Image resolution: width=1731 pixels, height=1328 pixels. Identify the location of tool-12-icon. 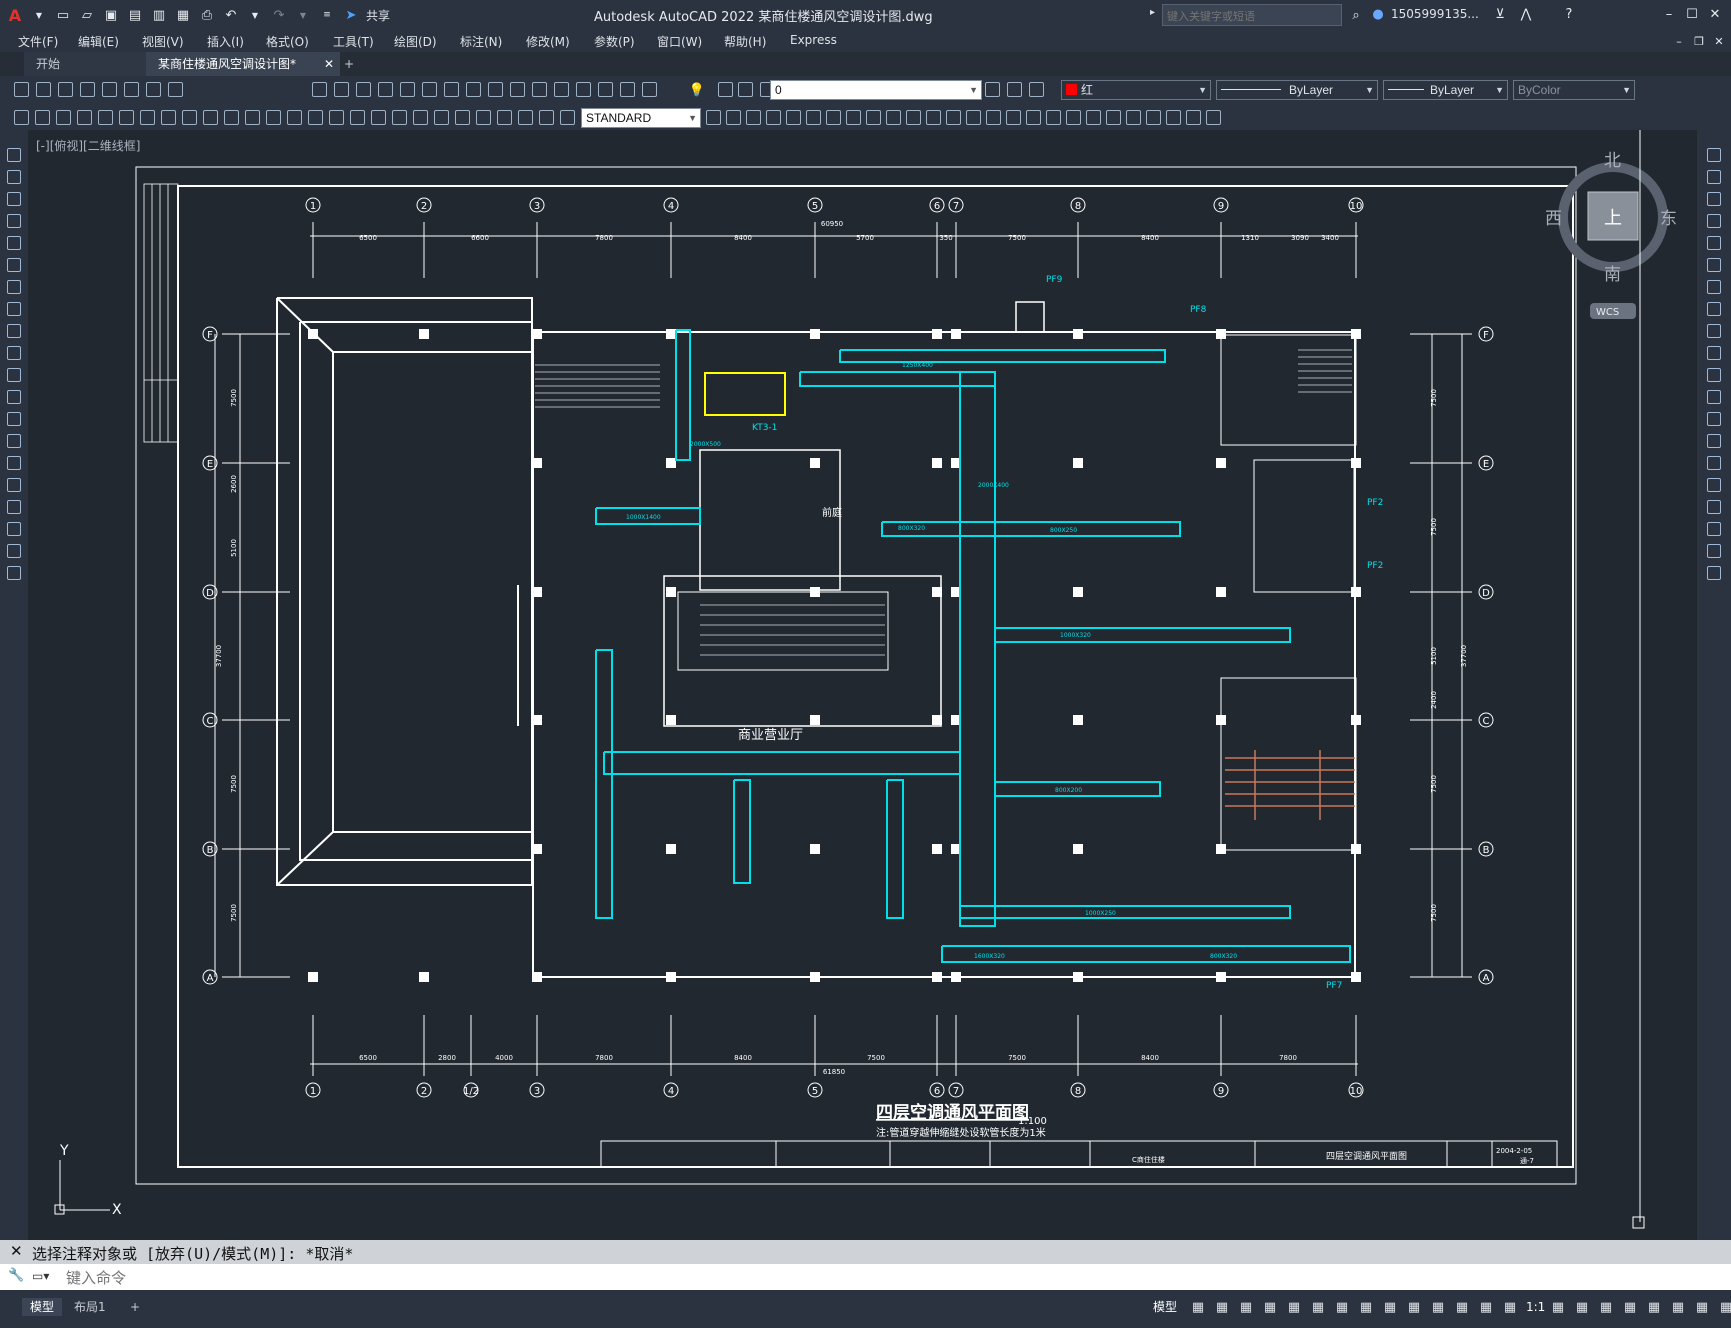
(407, 89).